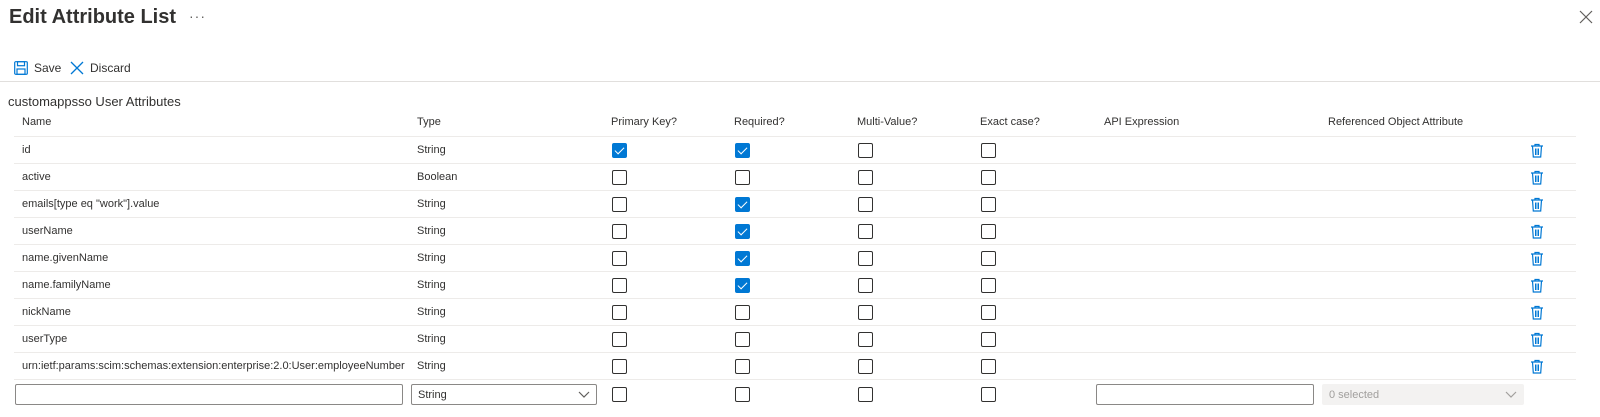  What do you see at coordinates (795, 204) in the screenshot?
I see `table-row: emails[type eq "work"].value String` at bounding box center [795, 204].